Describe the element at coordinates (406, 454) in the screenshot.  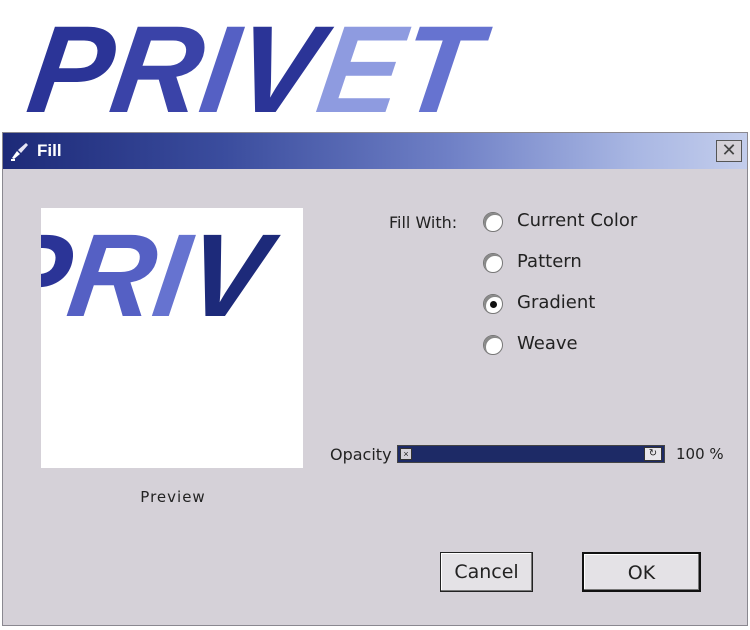
I see `slider-min-icon: ×` at that location.